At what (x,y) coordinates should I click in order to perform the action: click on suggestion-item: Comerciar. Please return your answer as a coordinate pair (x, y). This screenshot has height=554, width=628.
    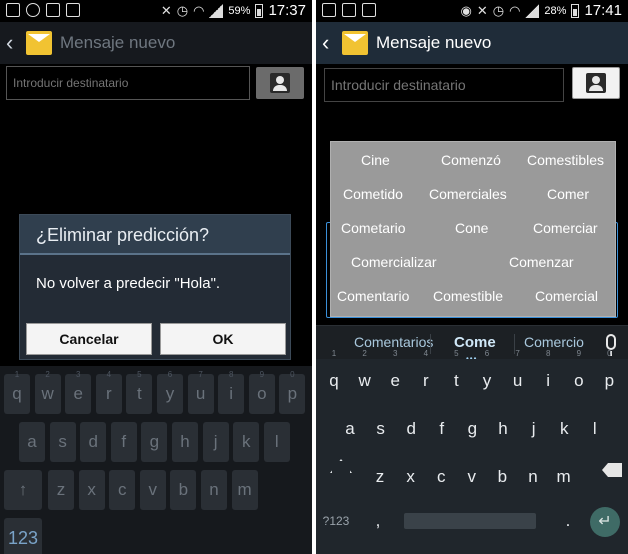
    Looking at the image, I should click on (565, 228).